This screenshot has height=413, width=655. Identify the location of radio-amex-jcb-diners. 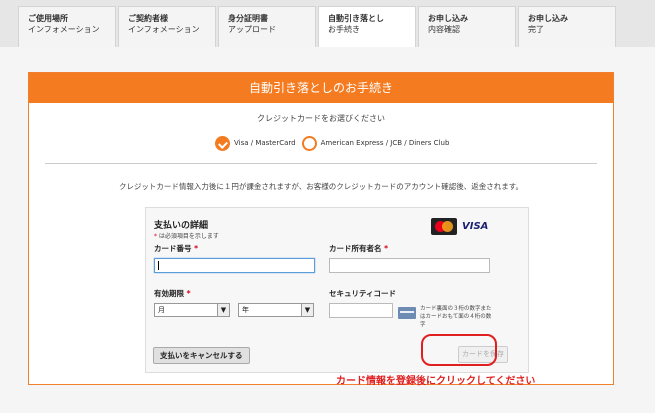
(309, 143).